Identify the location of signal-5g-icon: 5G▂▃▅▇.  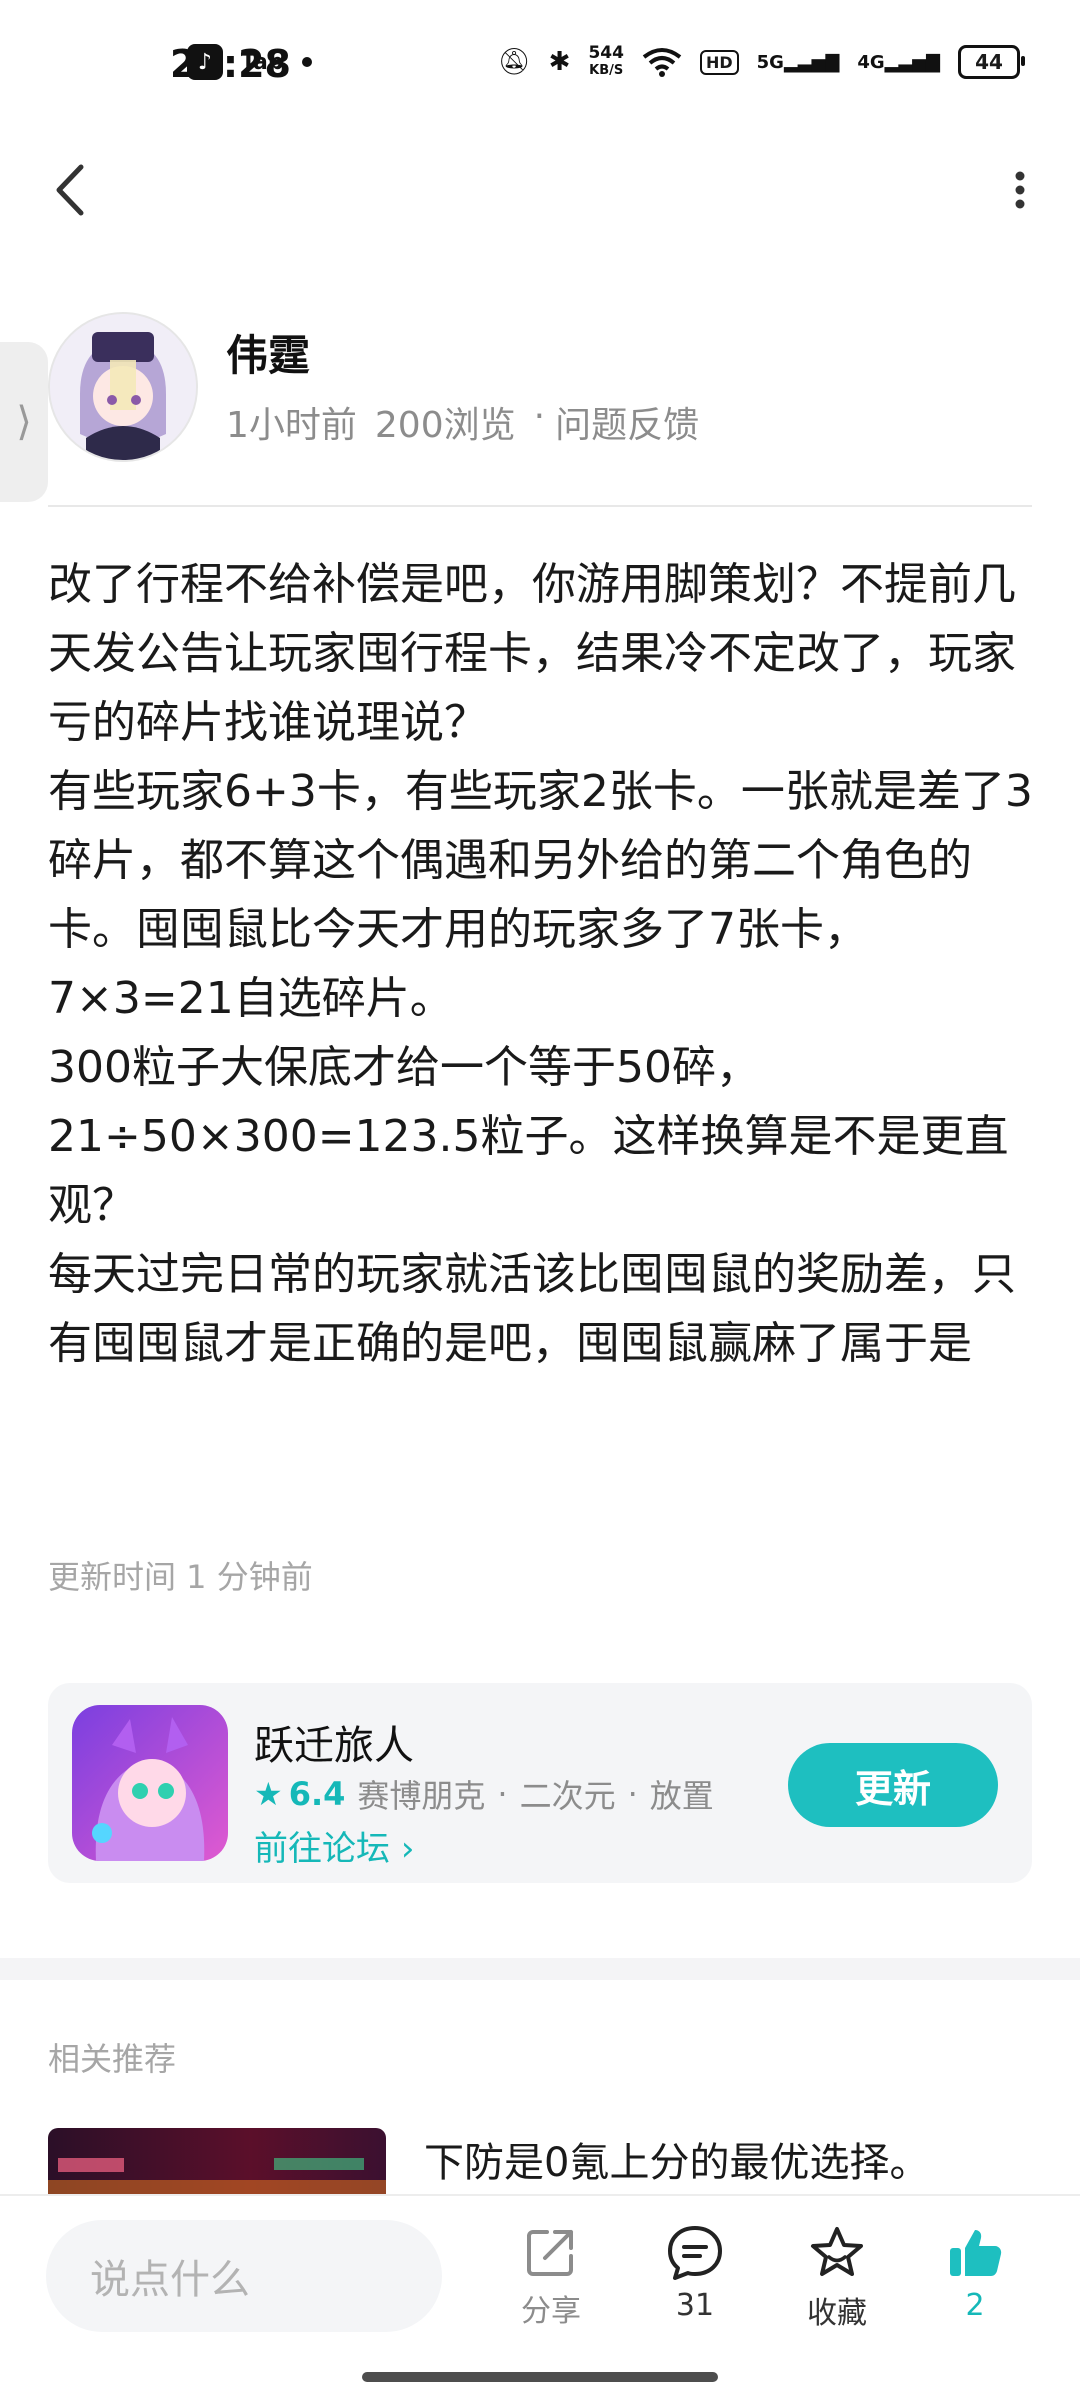
(798, 62).